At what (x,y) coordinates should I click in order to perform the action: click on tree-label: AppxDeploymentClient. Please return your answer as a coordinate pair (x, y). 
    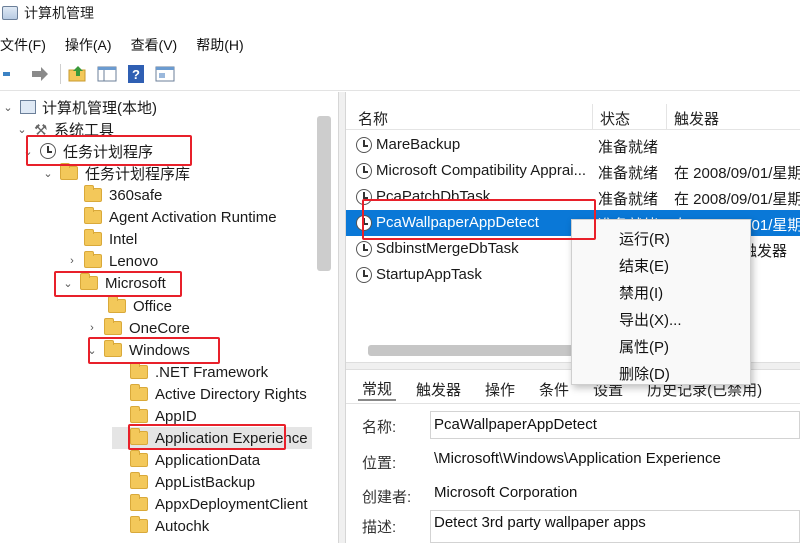
    Looking at the image, I should click on (231, 504).